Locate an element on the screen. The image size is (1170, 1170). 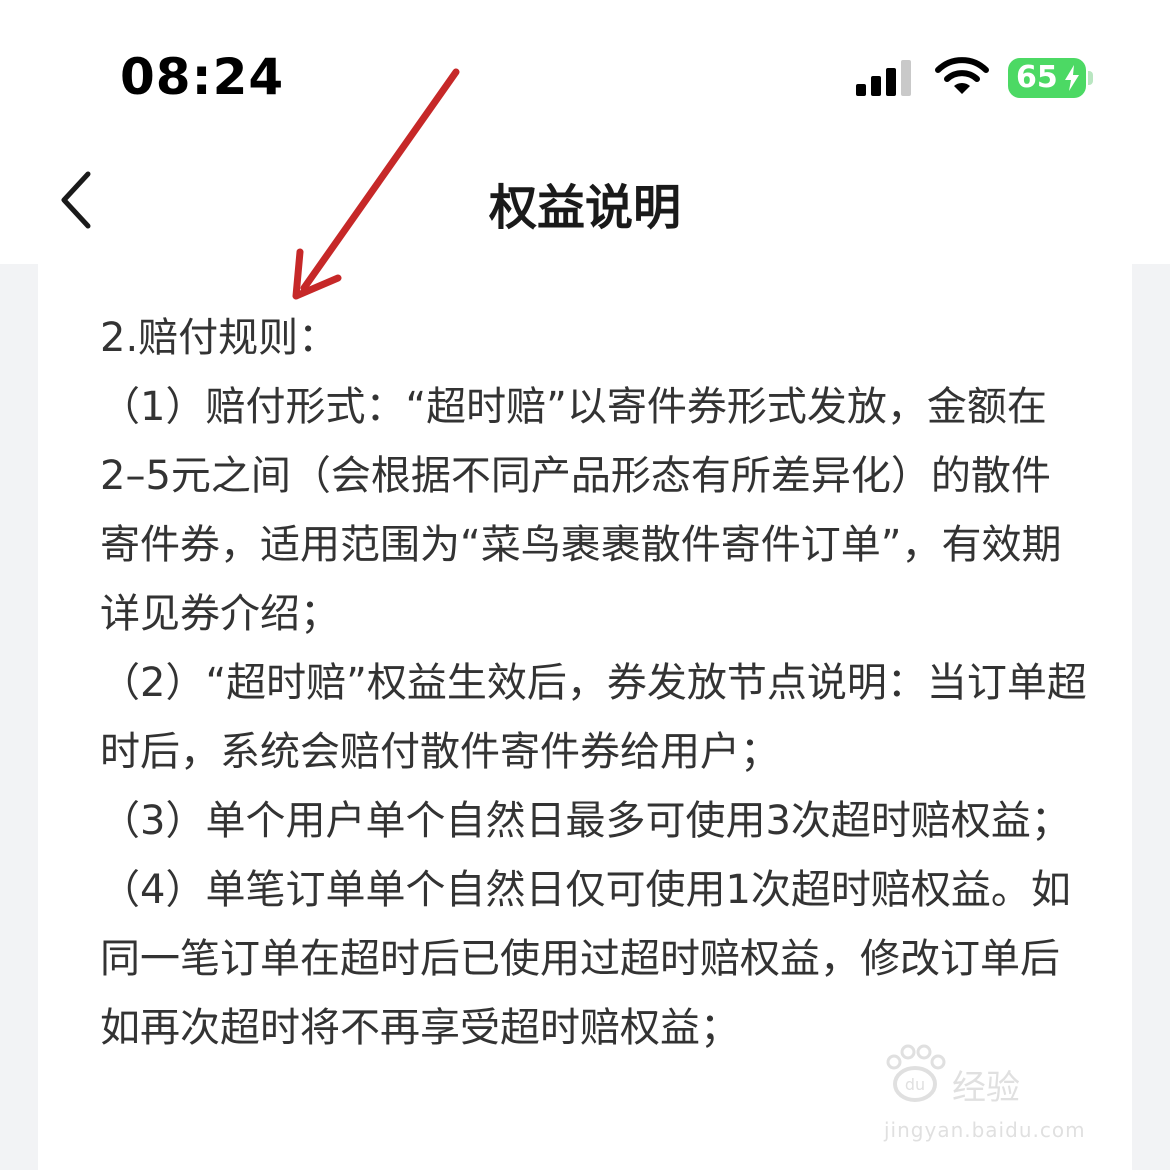
watermark: du 经验 jingyan.baidu.com is located at coordinates (1000, 1095).